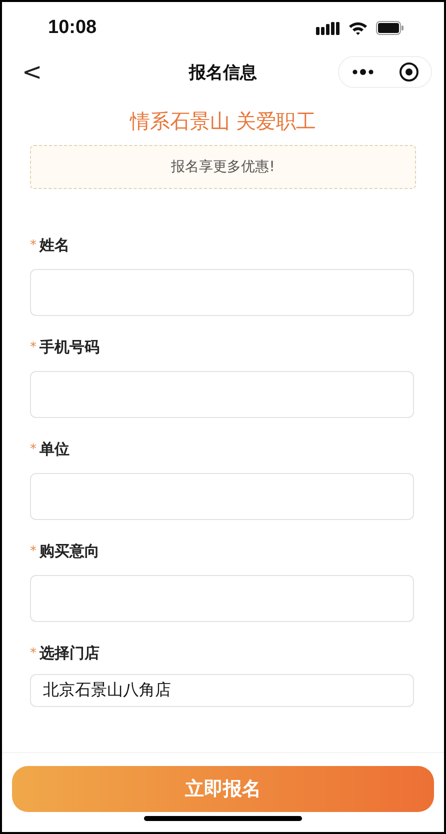  I want to click on back-button: <, so click(32, 72).